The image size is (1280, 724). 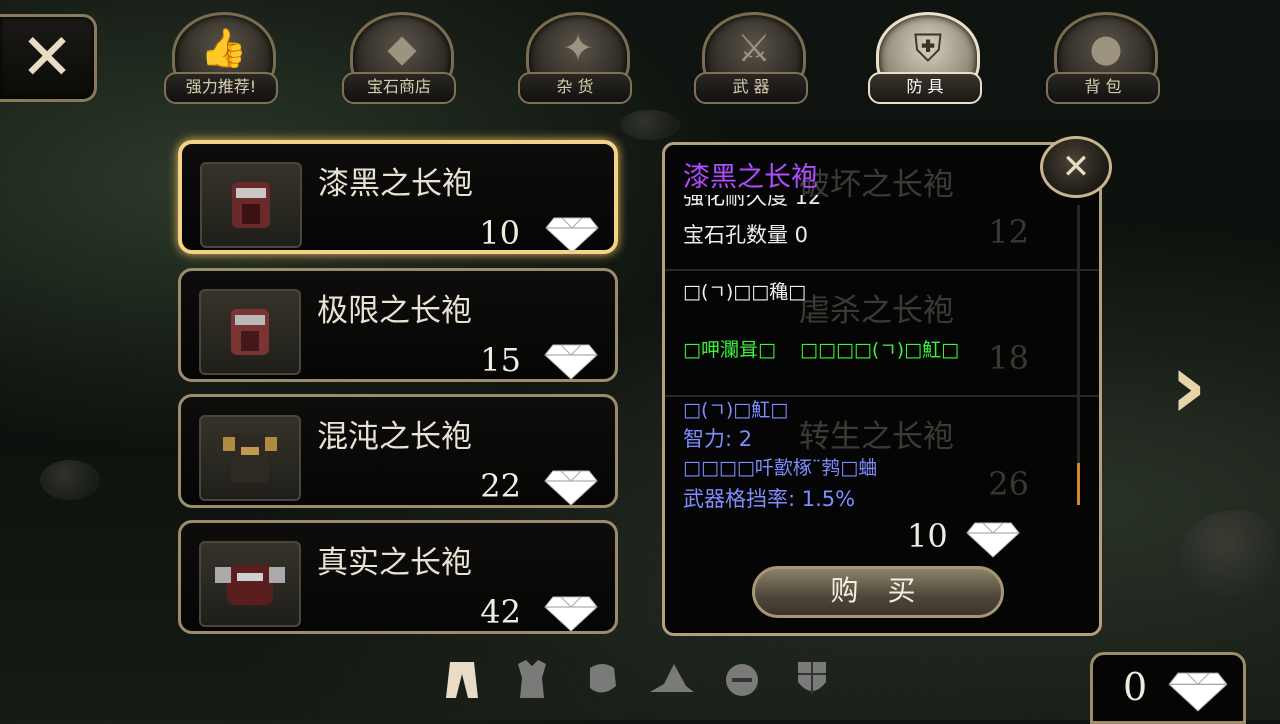 What do you see at coordinates (876, 311) in the screenshot?
I see `ghost-item-name: 虐杀之长袍` at bounding box center [876, 311].